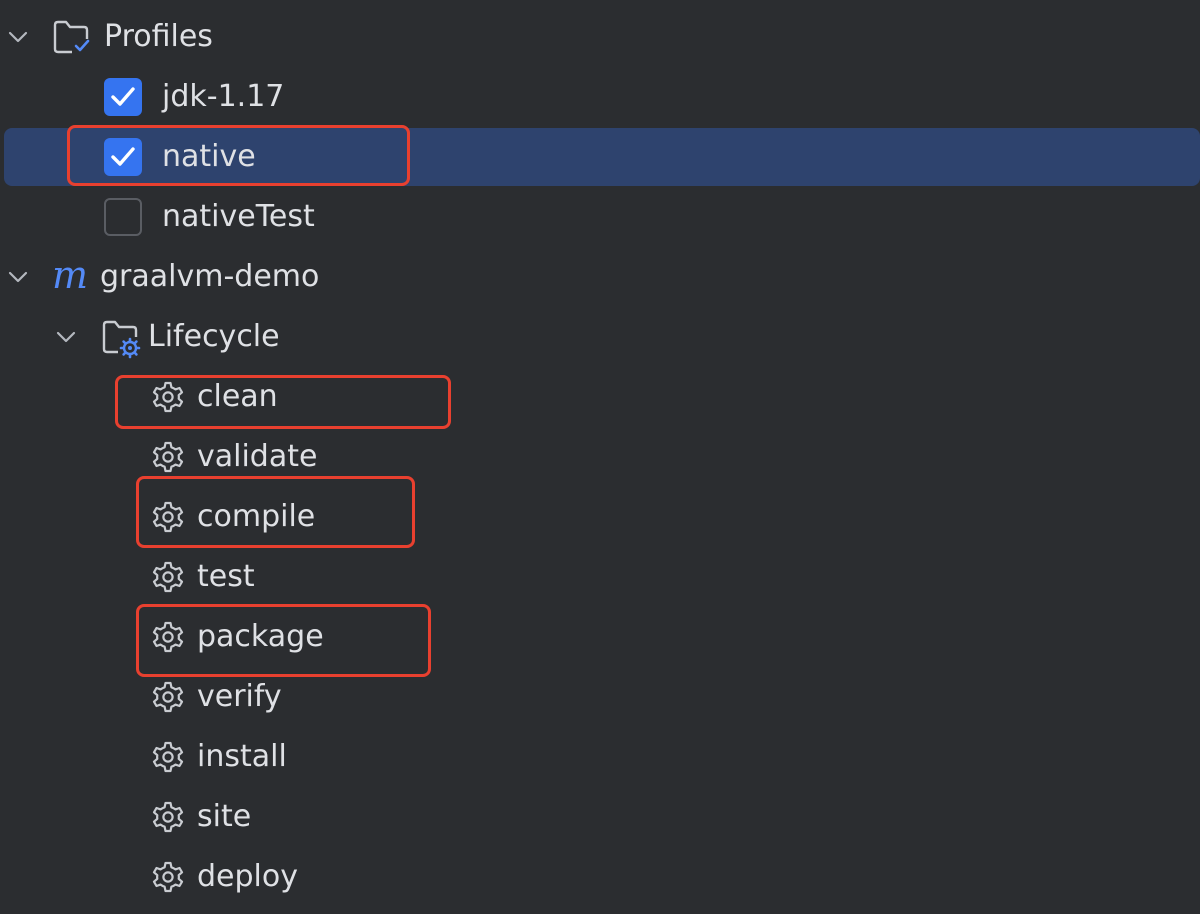  I want to click on profile-item-native: native, so click(600, 157).